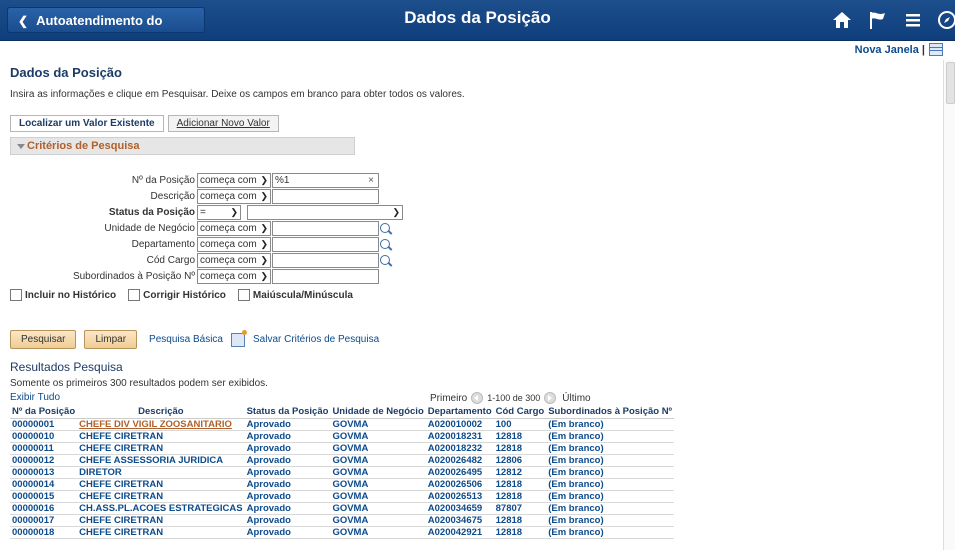 The height and width of the screenshot is (550, 955). I want to click on scrollbar-thumb, so click(950, 83).